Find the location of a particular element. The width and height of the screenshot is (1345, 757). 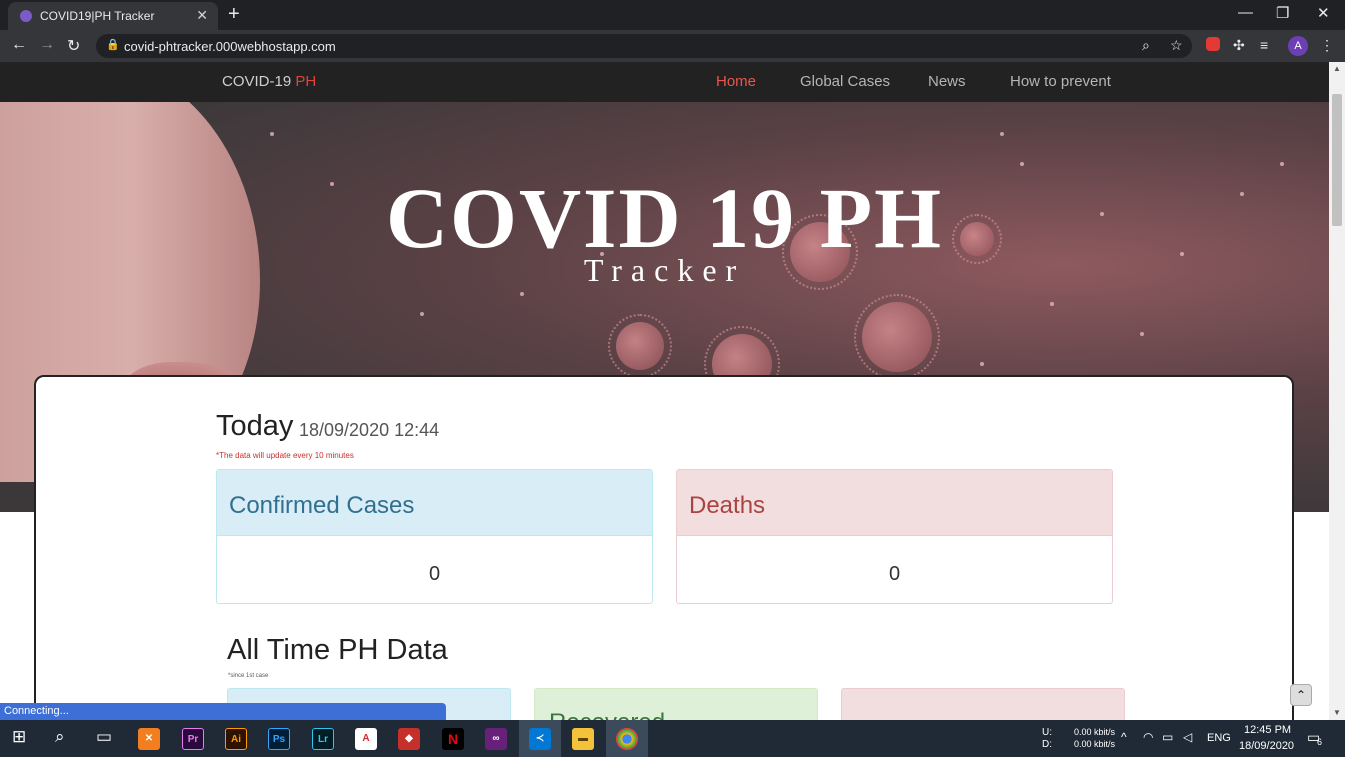

task-view-icon: ▭ is located at coordinates (104, 737).